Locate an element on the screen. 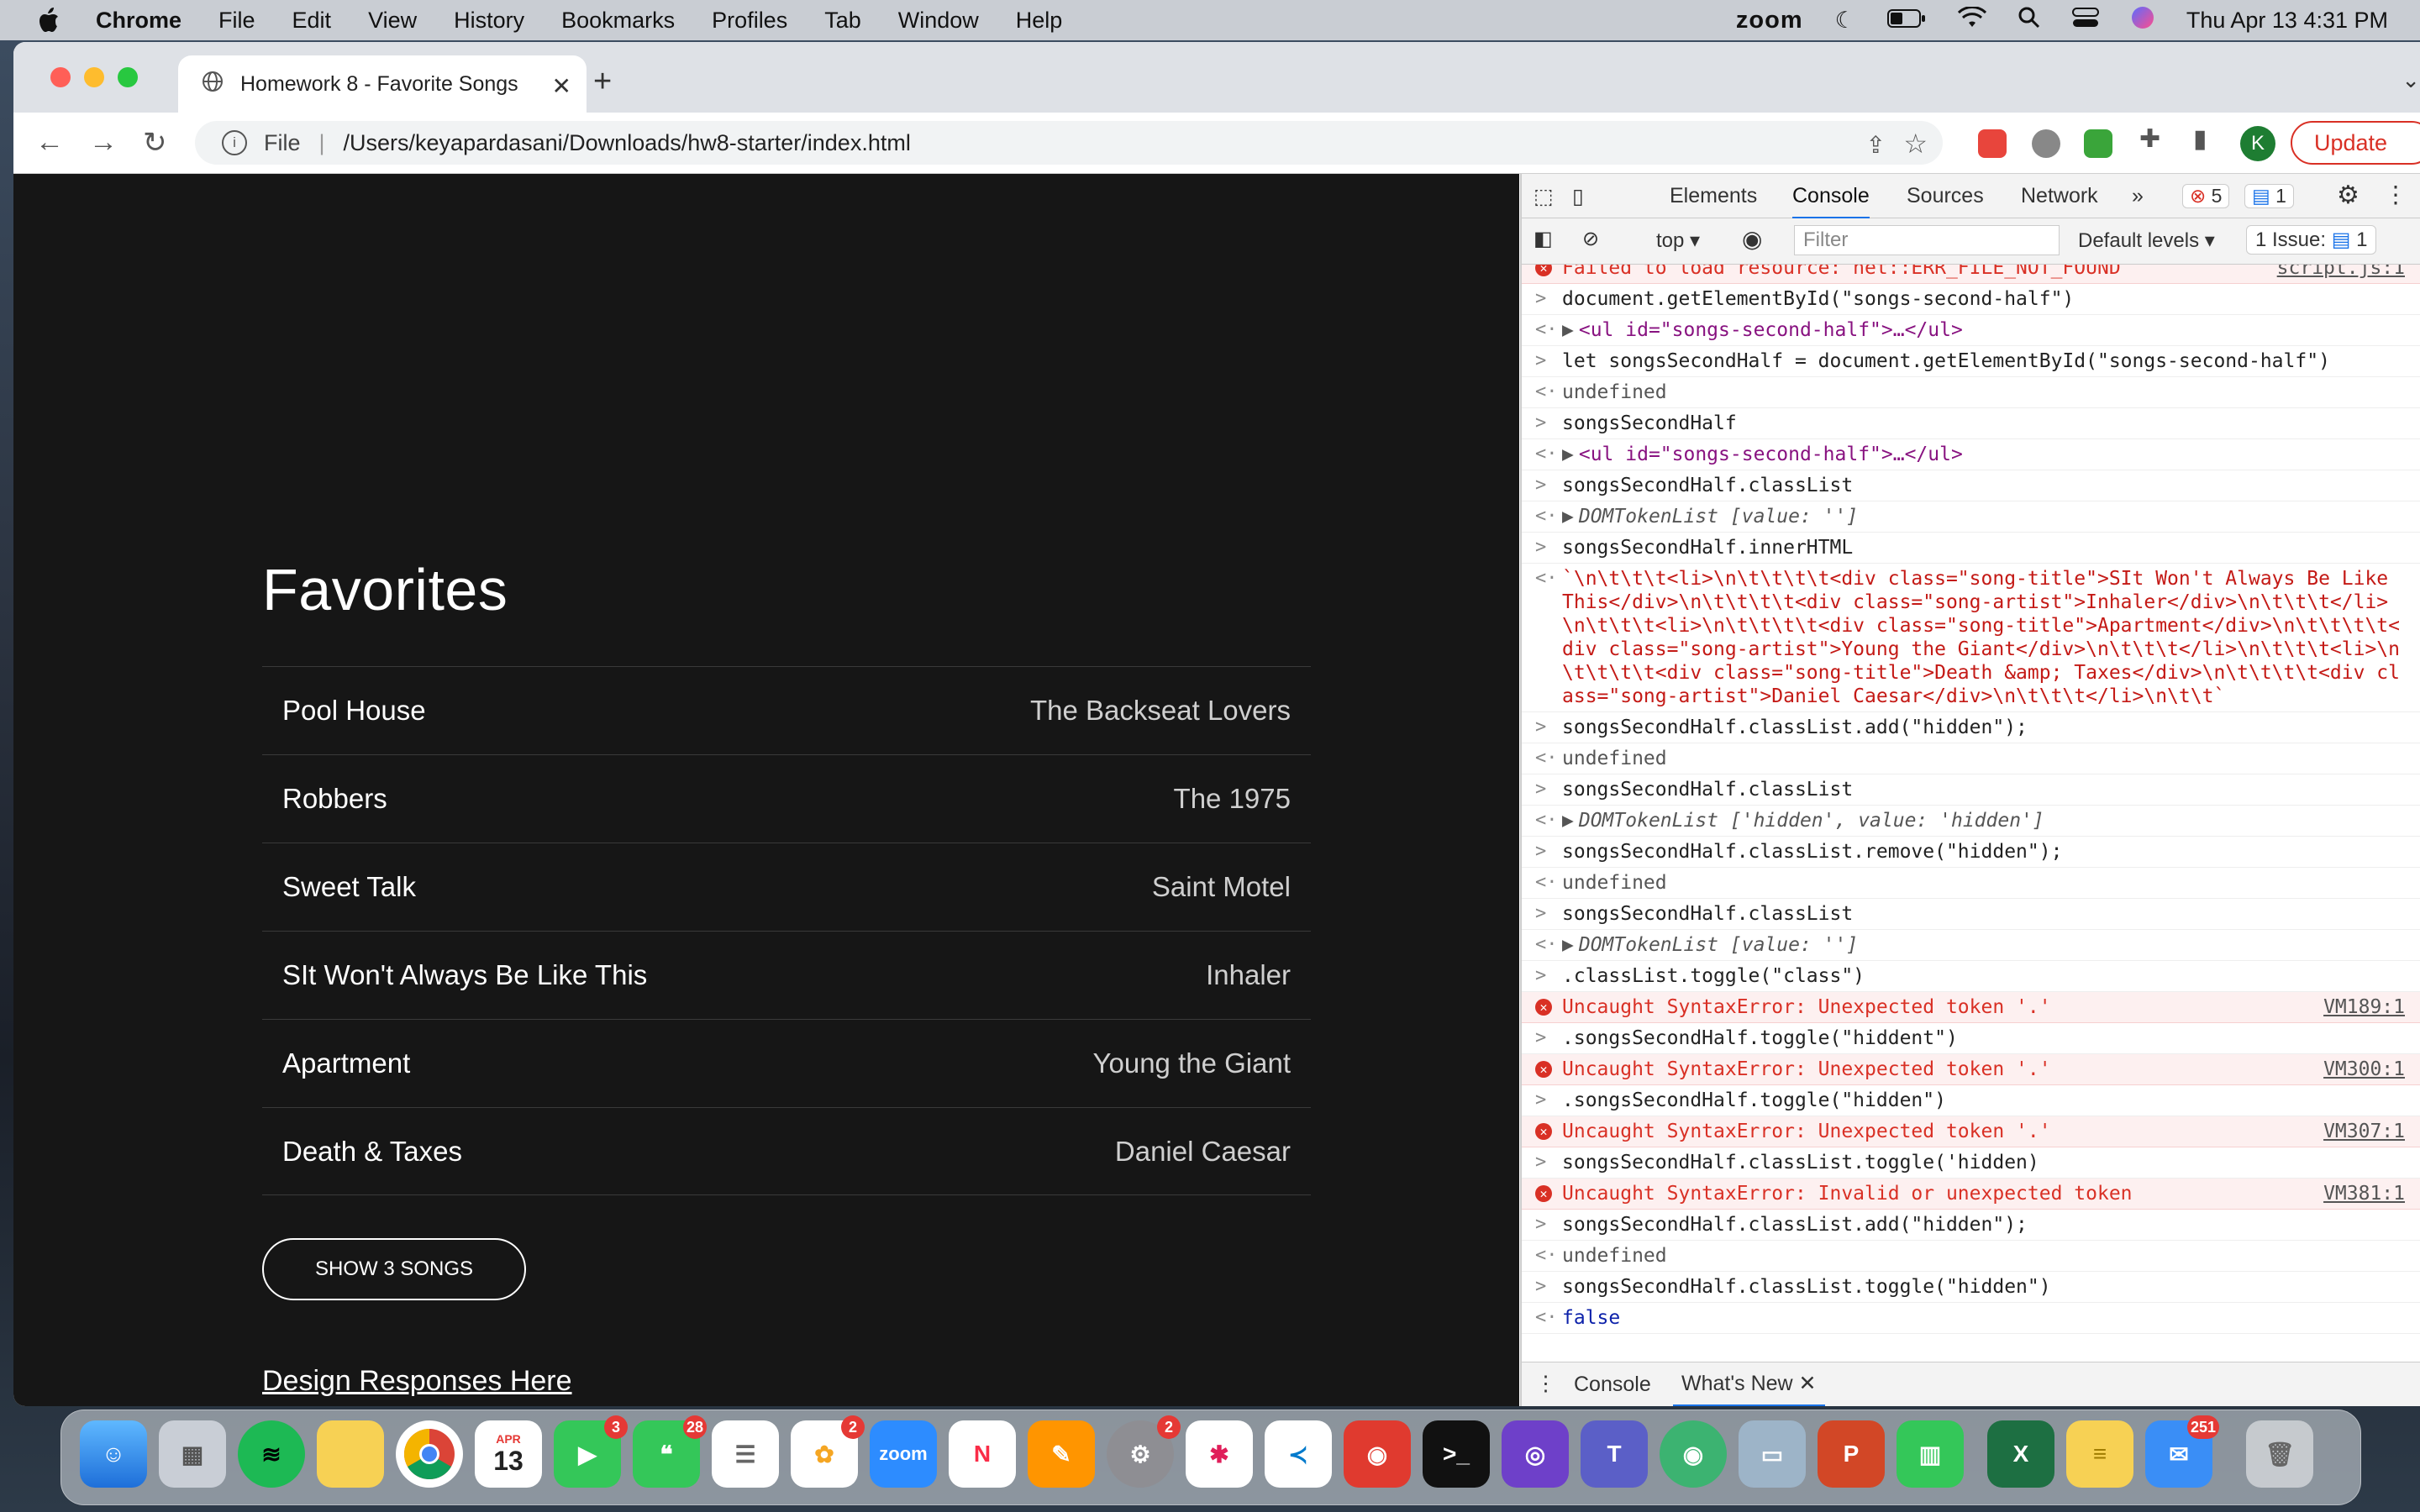 The height and width of the screenshot is (1512, 2420). battery-icon is located at coordinates (1906, 21).